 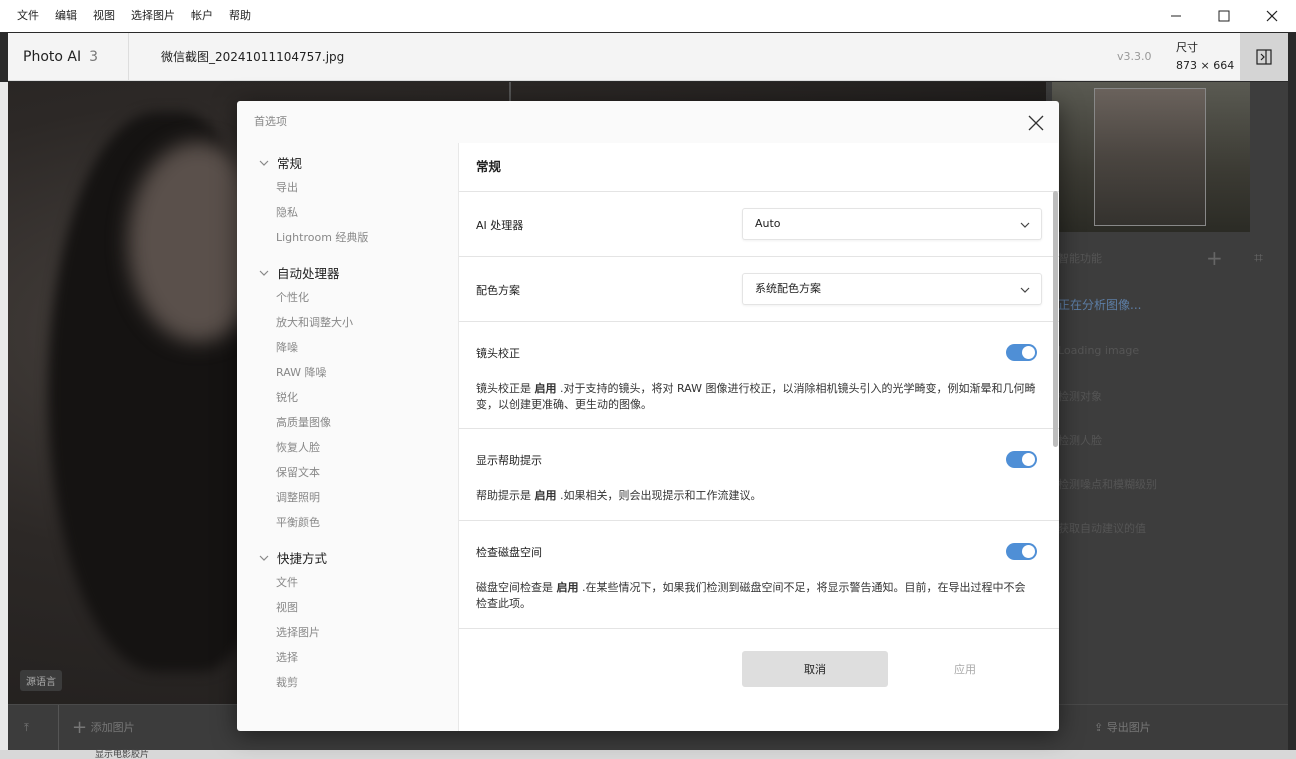 What do you see at coordinates (1258, 258) in the screenshot?
I see `crop-icon: ⌗` at bounding box center [1258, 258].